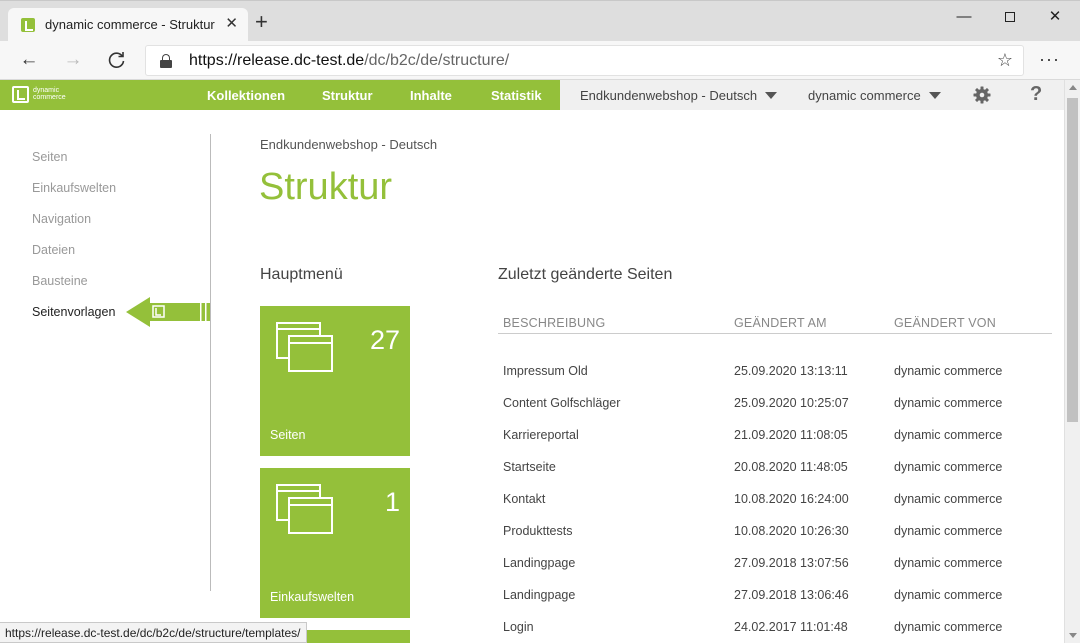  What do you see at coordinates (53, 250) in the screenshot?
I see `sidebar-item-dateien: Dateien` at bounding box center [53, 250].